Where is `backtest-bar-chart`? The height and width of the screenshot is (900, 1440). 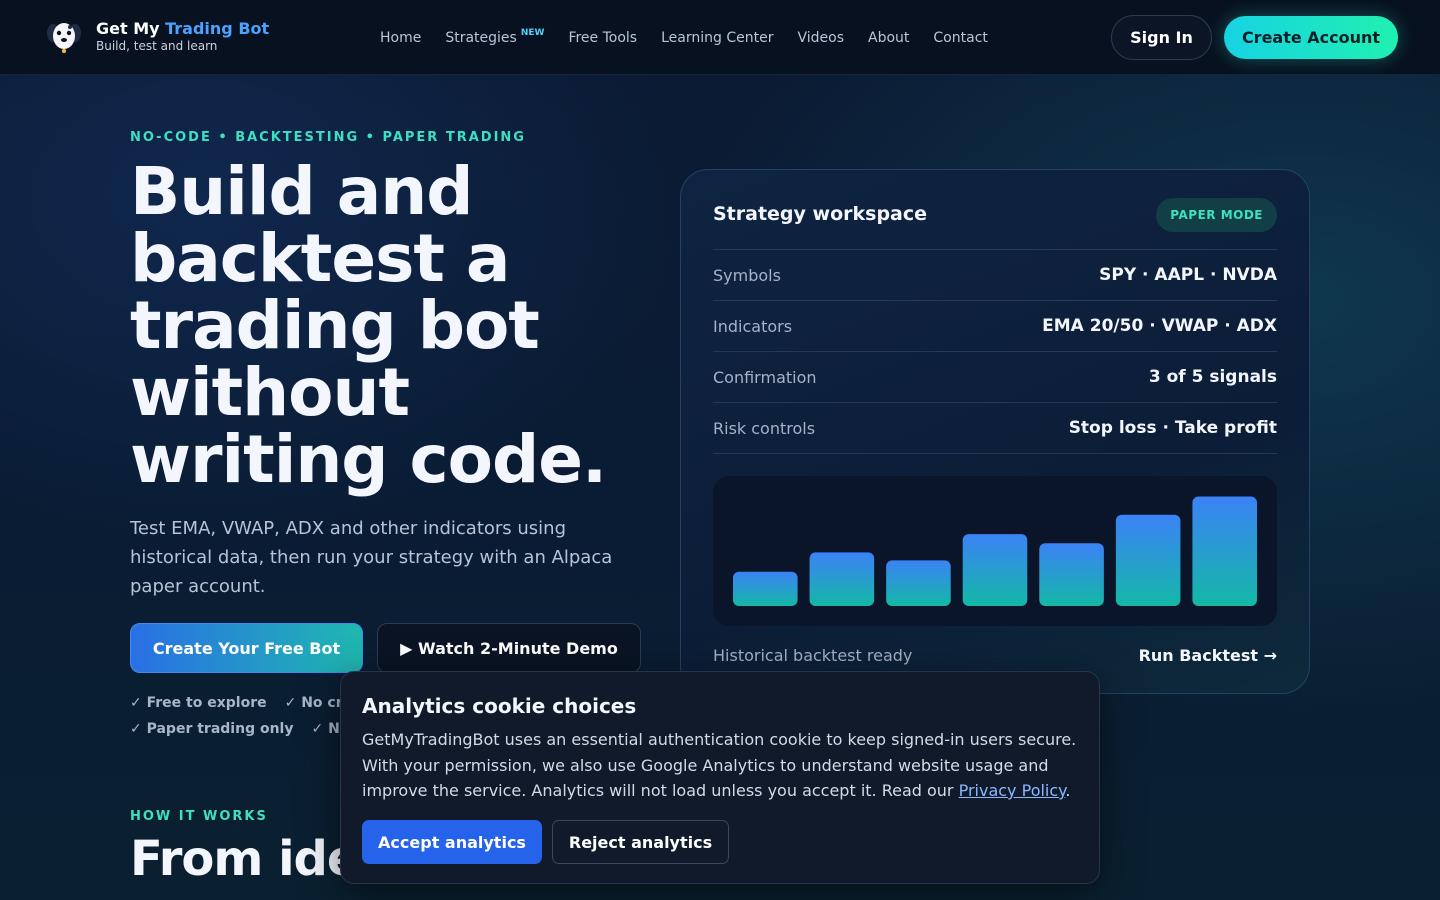 backtest-bar-chart is located at coordinates (995, 551).